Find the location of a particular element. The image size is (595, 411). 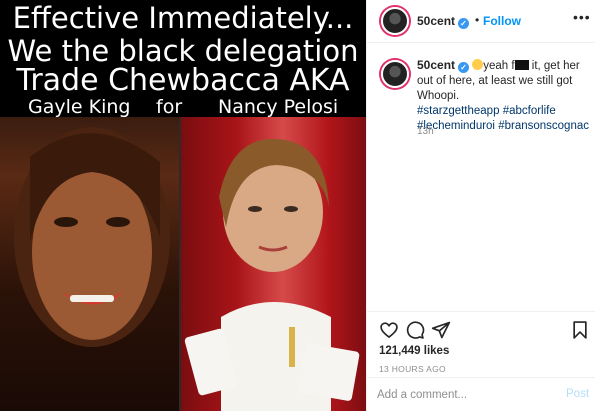

hashtag-link: #bransonscognac is located at coordinates (543, 126).